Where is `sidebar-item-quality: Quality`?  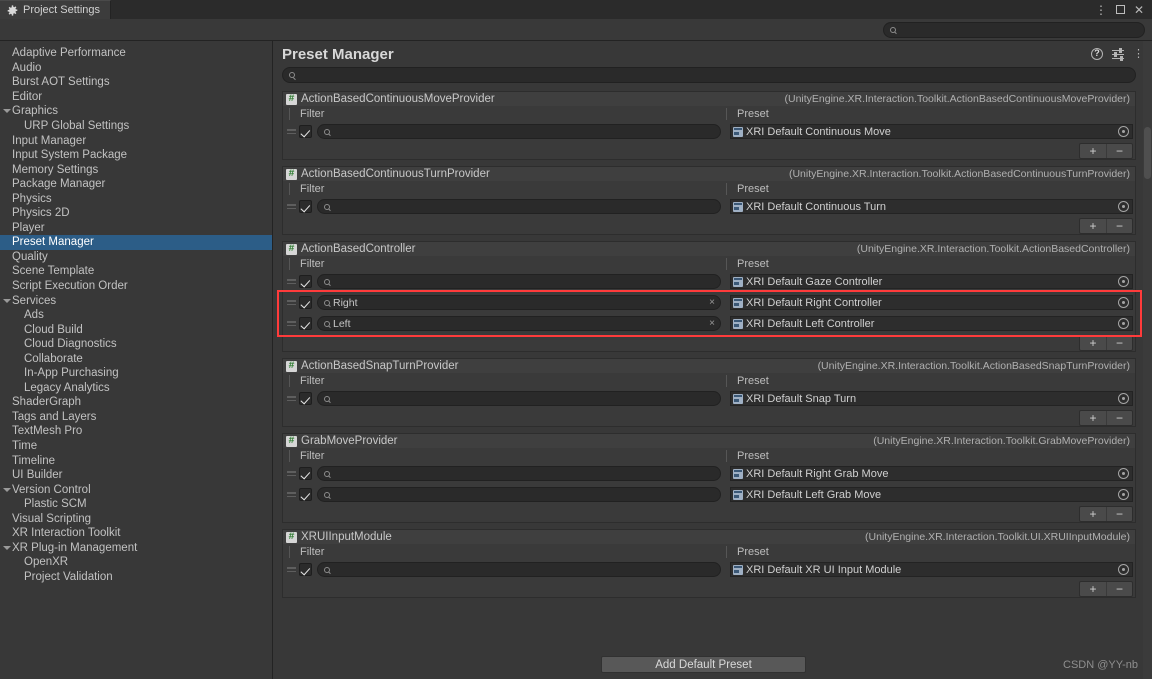
sidebar-item-quality: Quality is located at coordinates (136, 257).